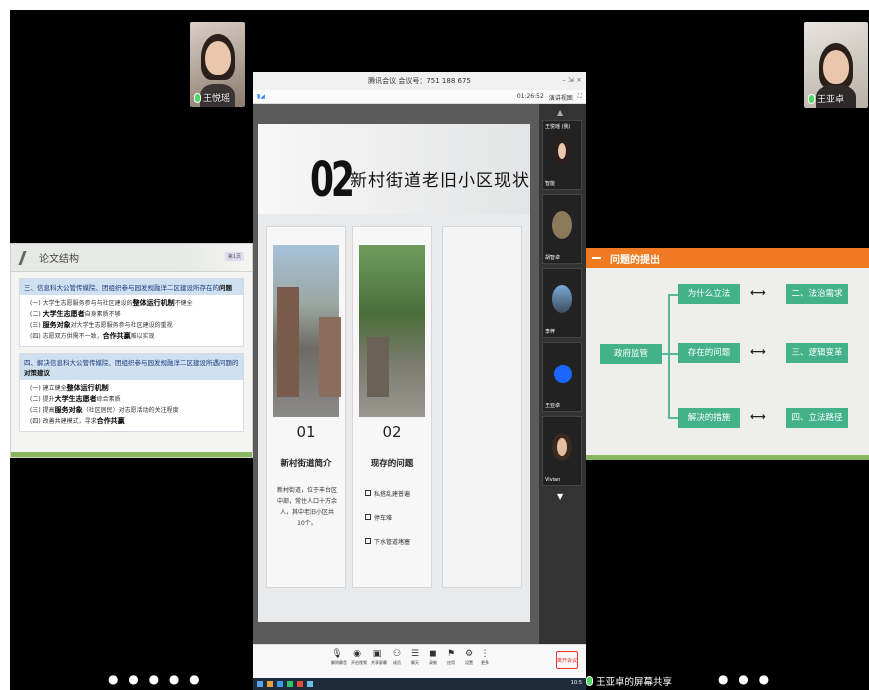  I want to click on leave-meeting-button: 离开会议, so click(567, 660).